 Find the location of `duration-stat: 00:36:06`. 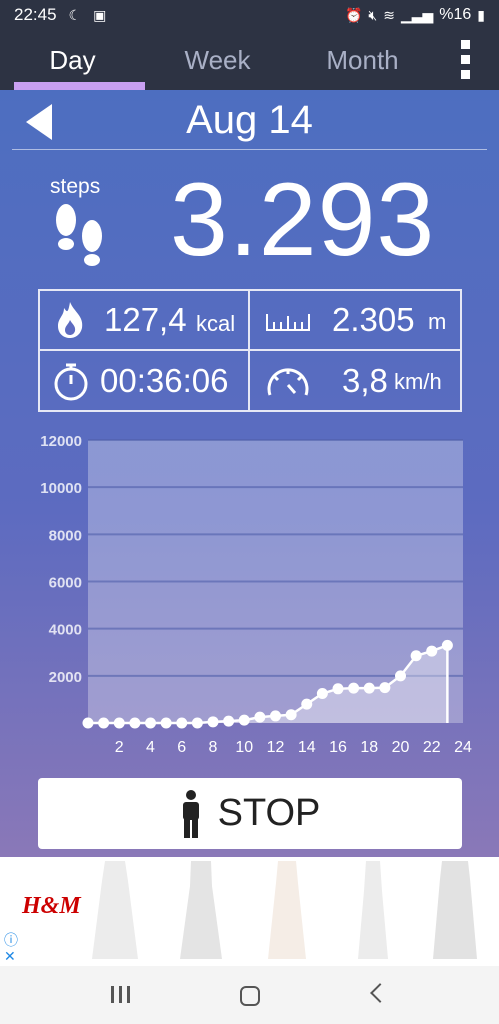

duration-stat: 00:36:06 is located at coordinates (145, 380).